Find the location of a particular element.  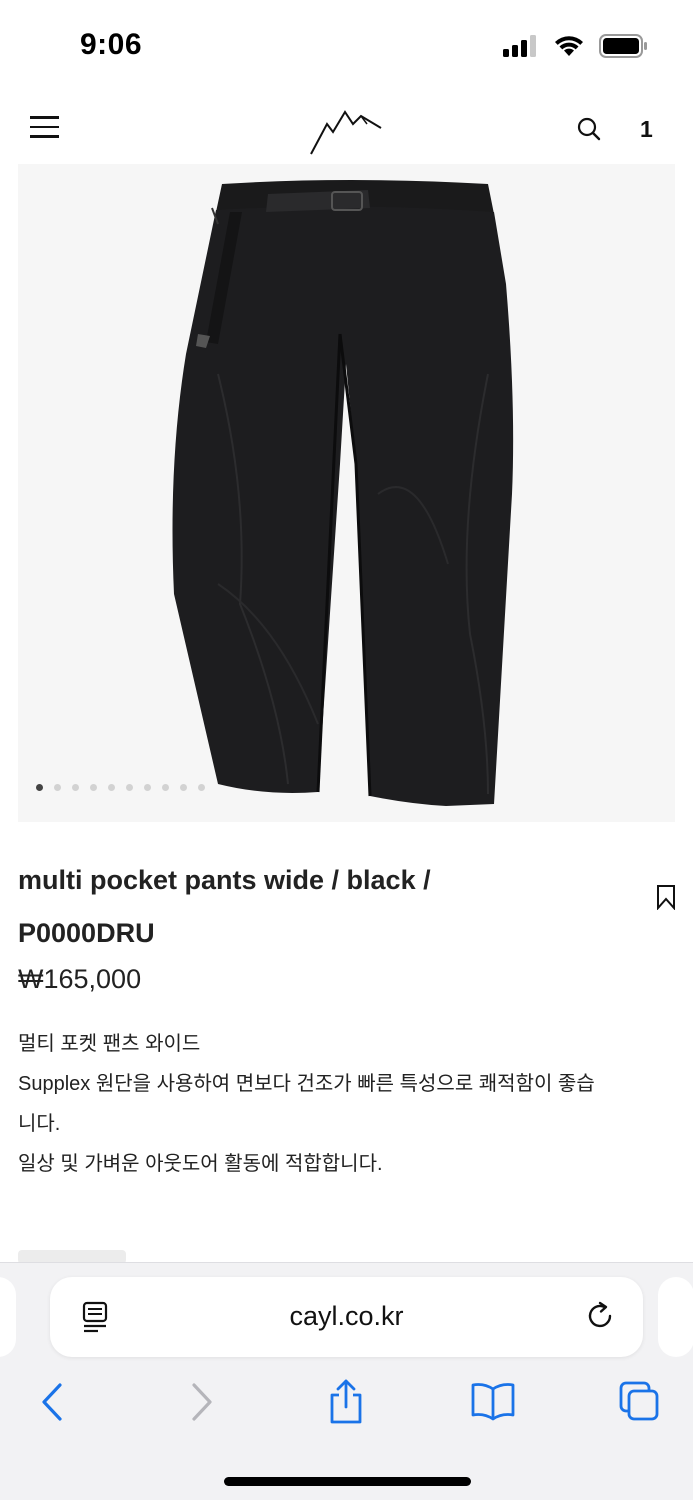

url-text: cayl.co.kr is located at coordinates (346, 1316).